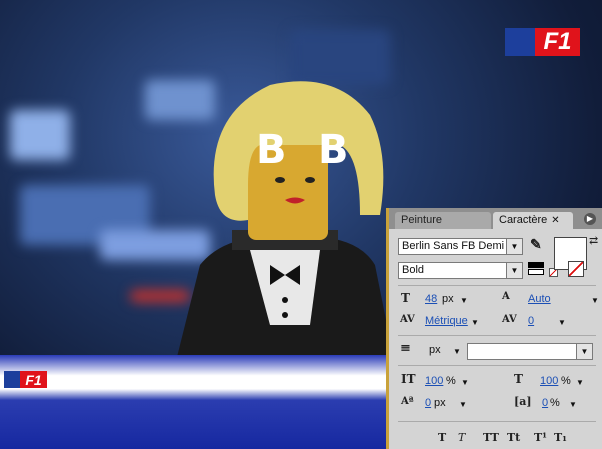 Image resolution: width=602 pixels, height=449 pixels. Describe the element at coordinates (271, 150) in the screenshot. I see `overlay-letter-1: B` at that location.